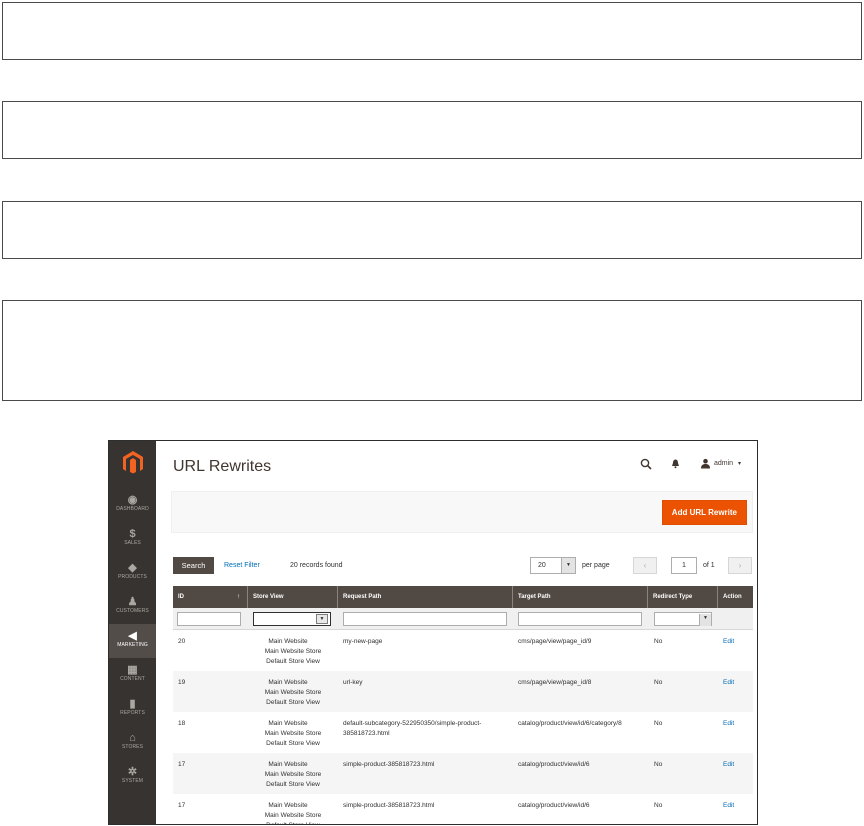 The width and height of the screenshot is (864, 826). I want to click on search-button: Search, so click(193, 565).